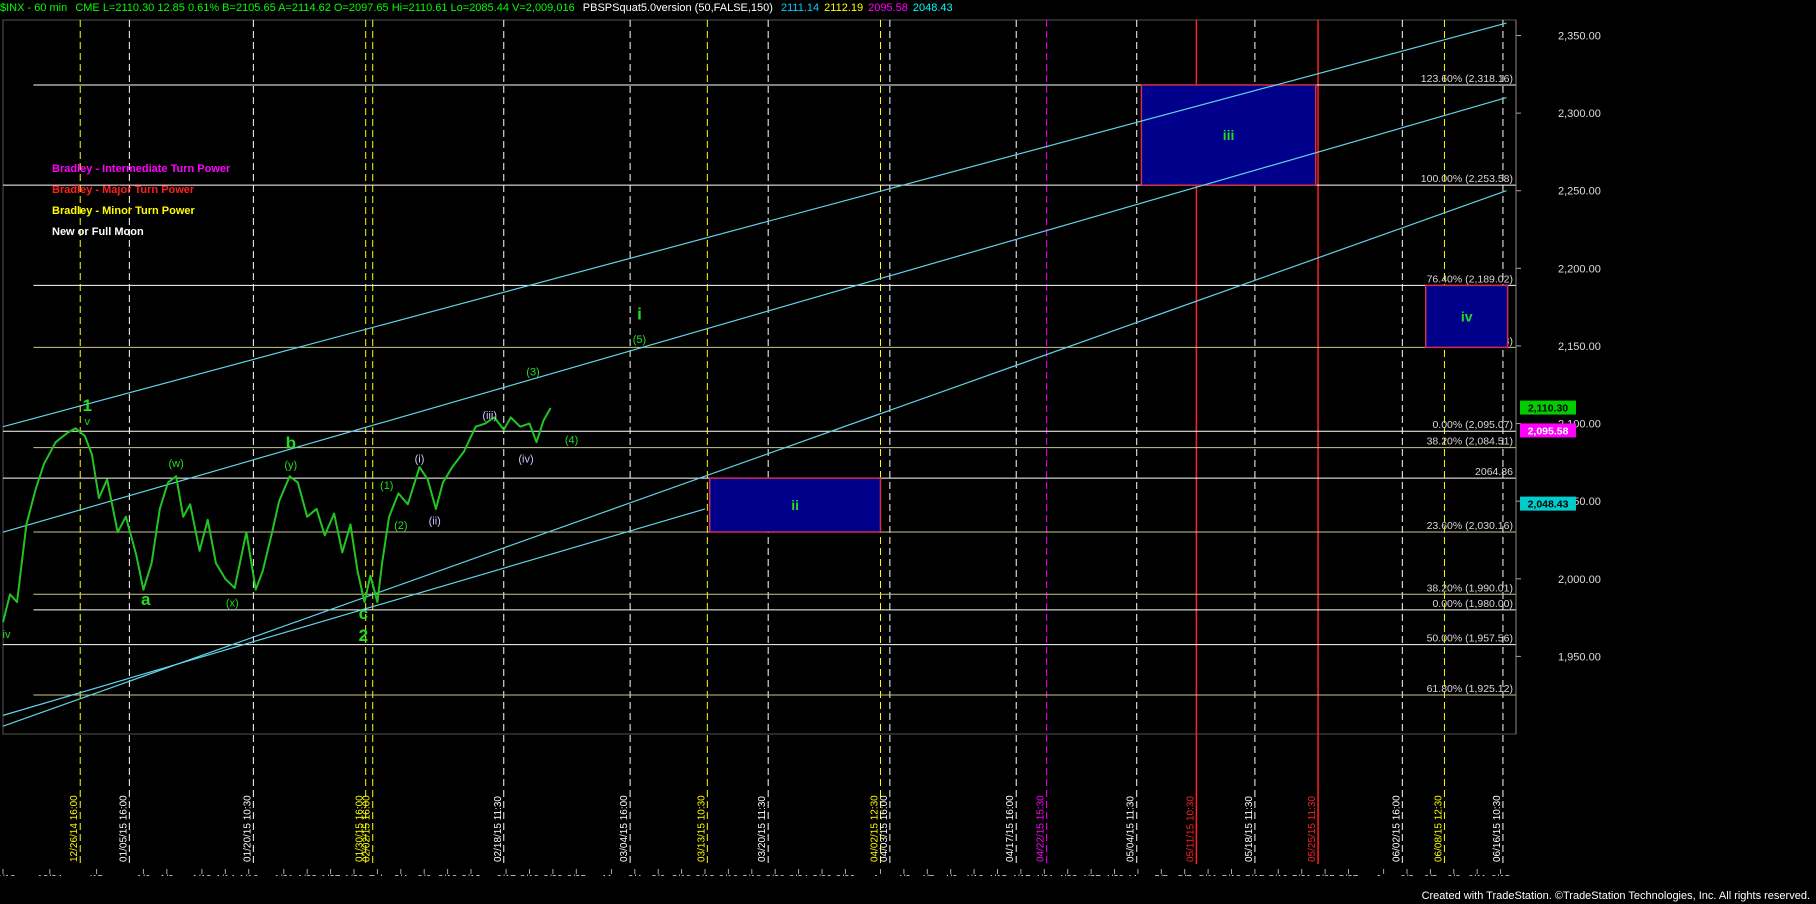  Describe the element at coordinates (1477, 875) in the screenshot. I see `x-tick-label: 6/11` at that location.